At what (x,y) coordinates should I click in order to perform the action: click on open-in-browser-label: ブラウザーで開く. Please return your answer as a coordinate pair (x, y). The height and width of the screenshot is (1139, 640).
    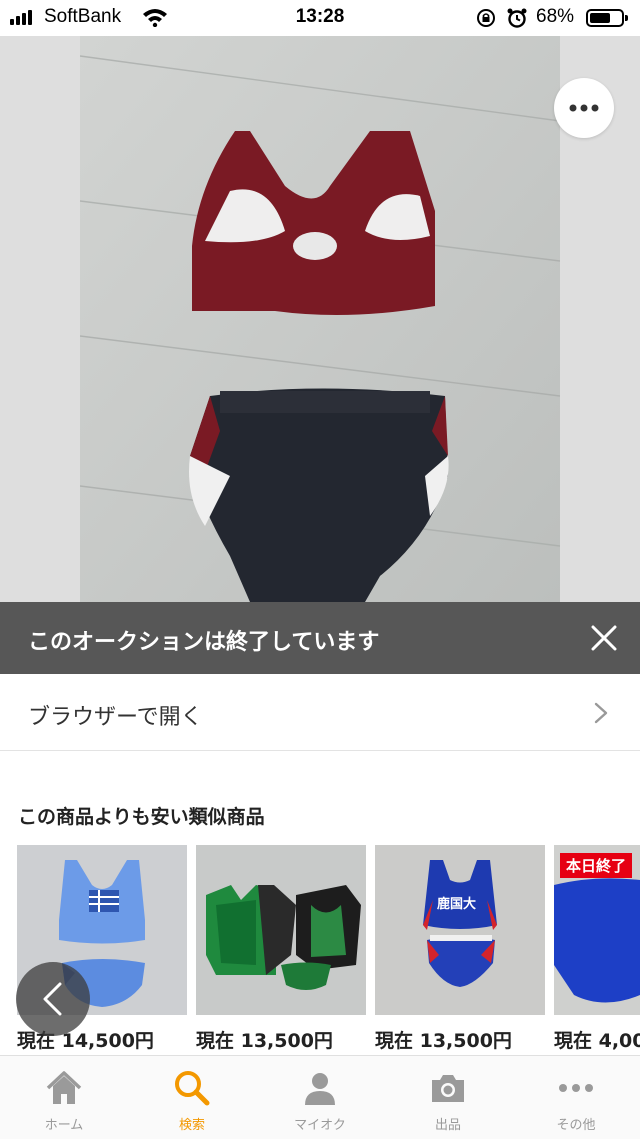
    Looking at the image, I should click on (115, 717).